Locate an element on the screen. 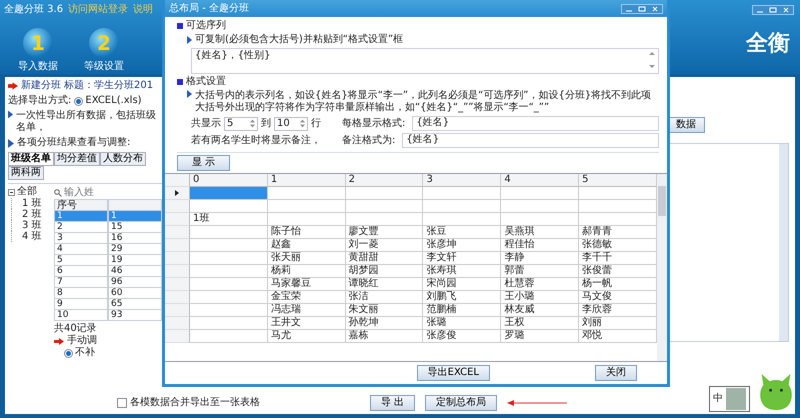 The height and width of the screenshot is (418, 800). tab: 均分差值 is located at coordinates (77, 159).